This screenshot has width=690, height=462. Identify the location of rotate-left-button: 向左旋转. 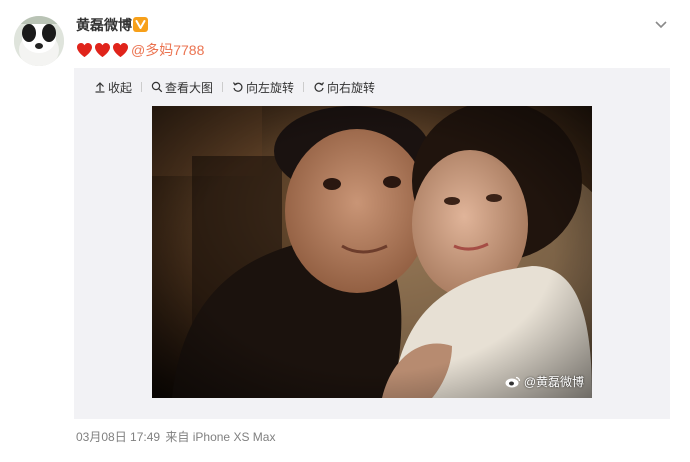
(263, 87).